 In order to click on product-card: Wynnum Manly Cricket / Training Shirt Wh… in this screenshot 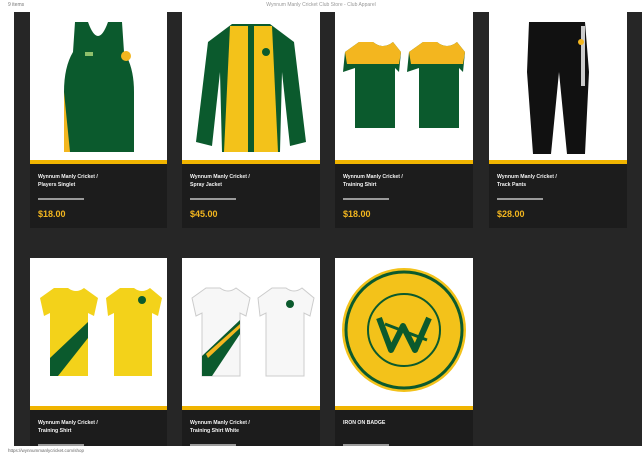, I will do `click(251, 352)`.